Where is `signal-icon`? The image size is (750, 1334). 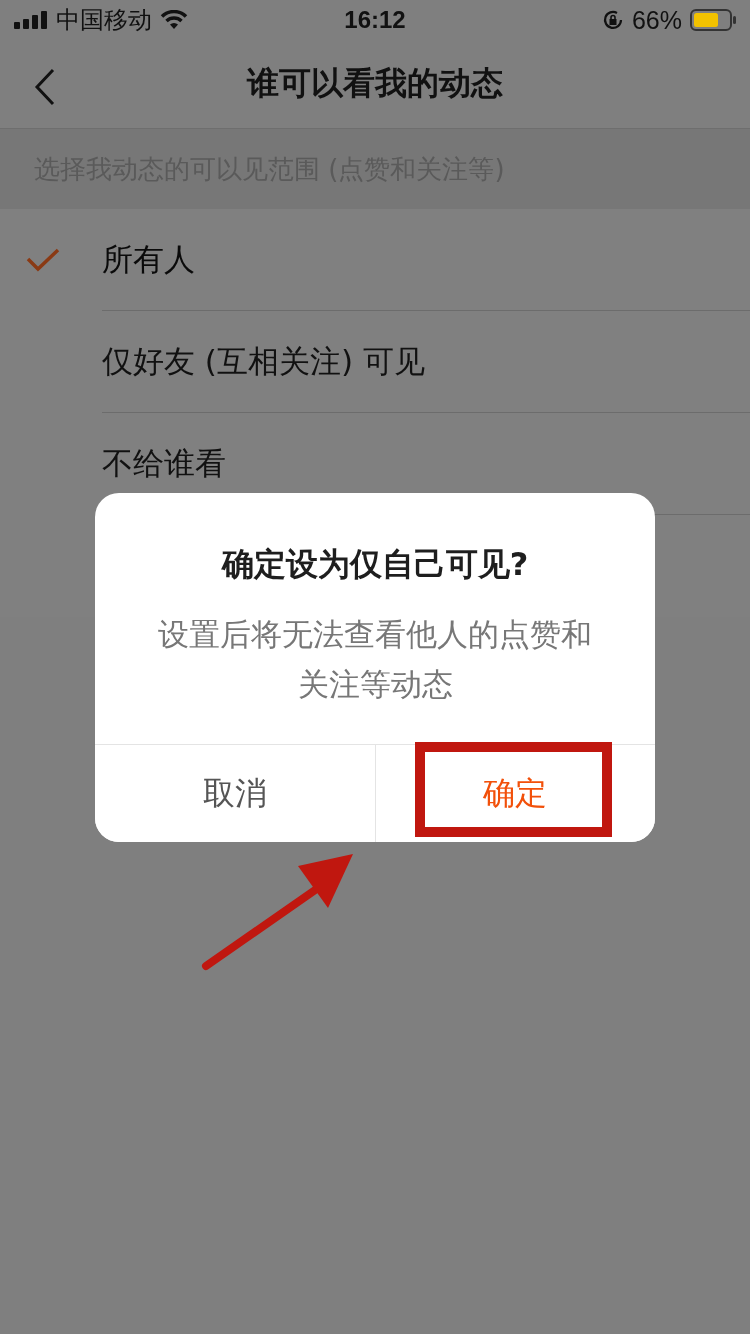
signal-icon is located at coordinates (31, 20).